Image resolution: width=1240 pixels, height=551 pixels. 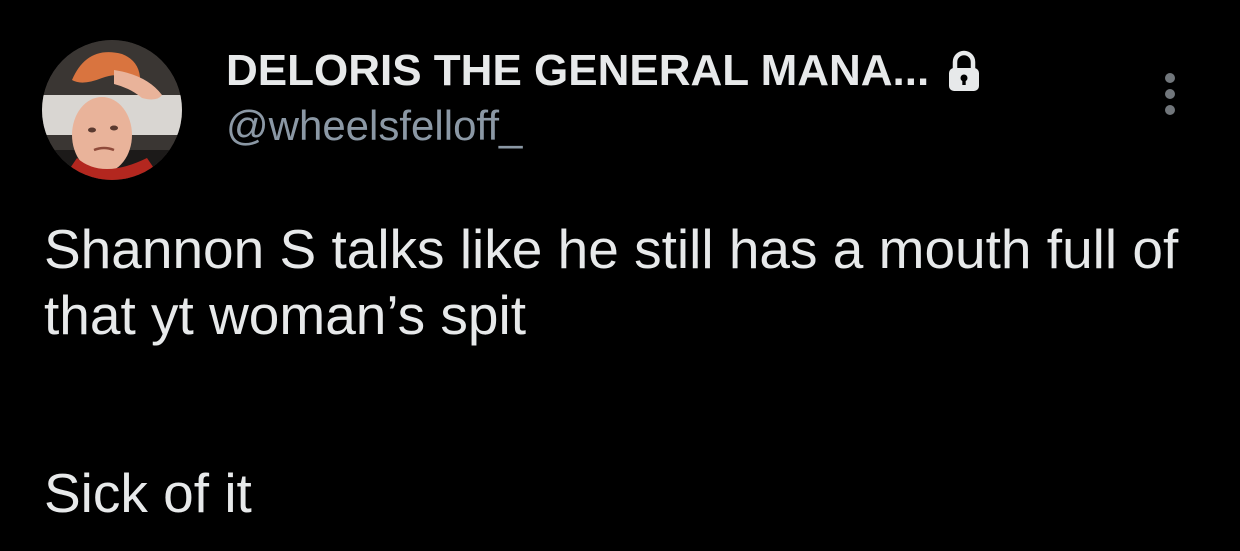 I want to click on lock-icon, so click(x=964, y=71).